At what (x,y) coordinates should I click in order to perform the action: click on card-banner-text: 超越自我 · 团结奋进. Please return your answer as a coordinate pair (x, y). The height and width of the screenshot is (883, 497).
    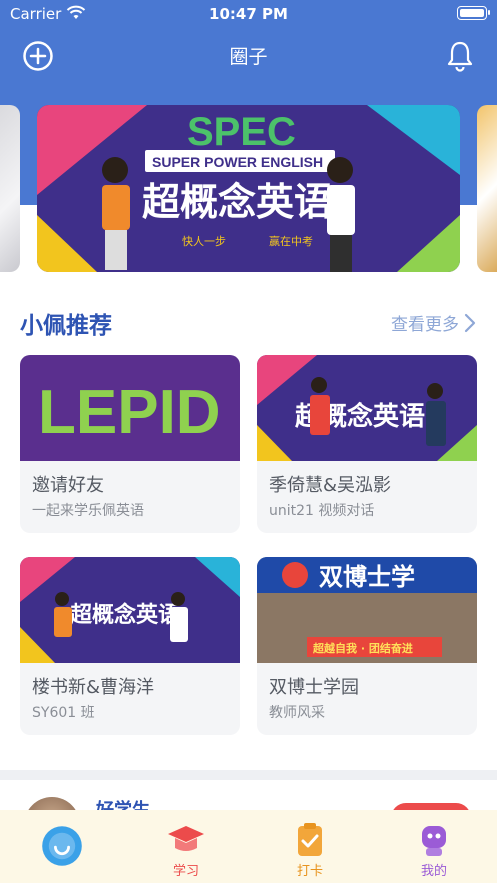
    Looking at the image, I should click on (362, 648).